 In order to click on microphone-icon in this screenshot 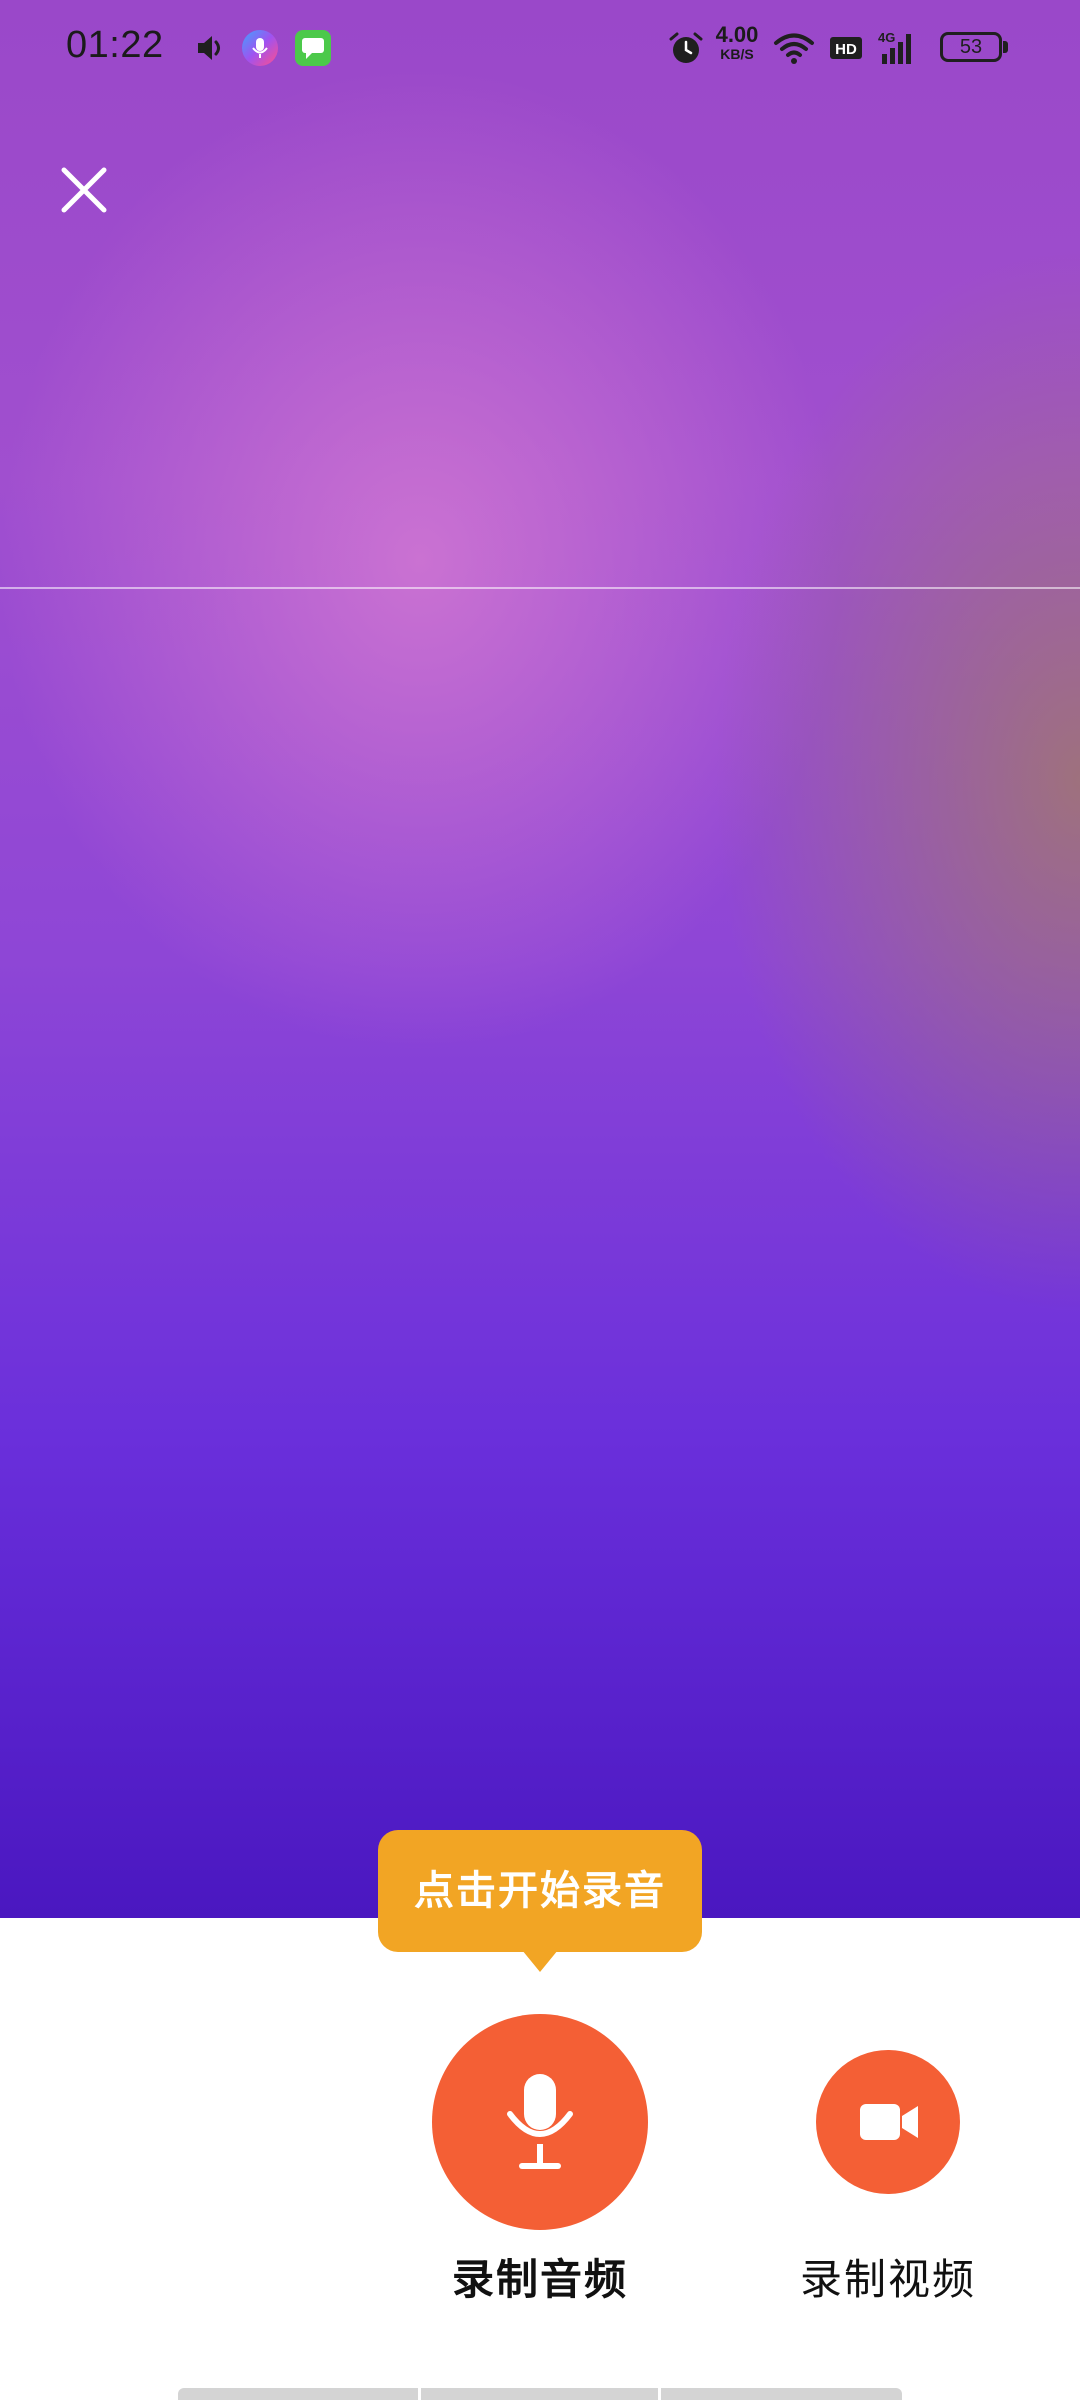, I will do `click(540, 2121)`.